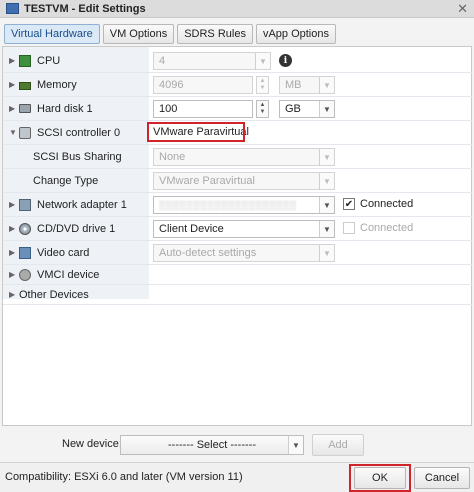 The height and width of the screenshot is (492, 474). I want to click on memory-label-cell: ▶ Memory, so click(76, 84).